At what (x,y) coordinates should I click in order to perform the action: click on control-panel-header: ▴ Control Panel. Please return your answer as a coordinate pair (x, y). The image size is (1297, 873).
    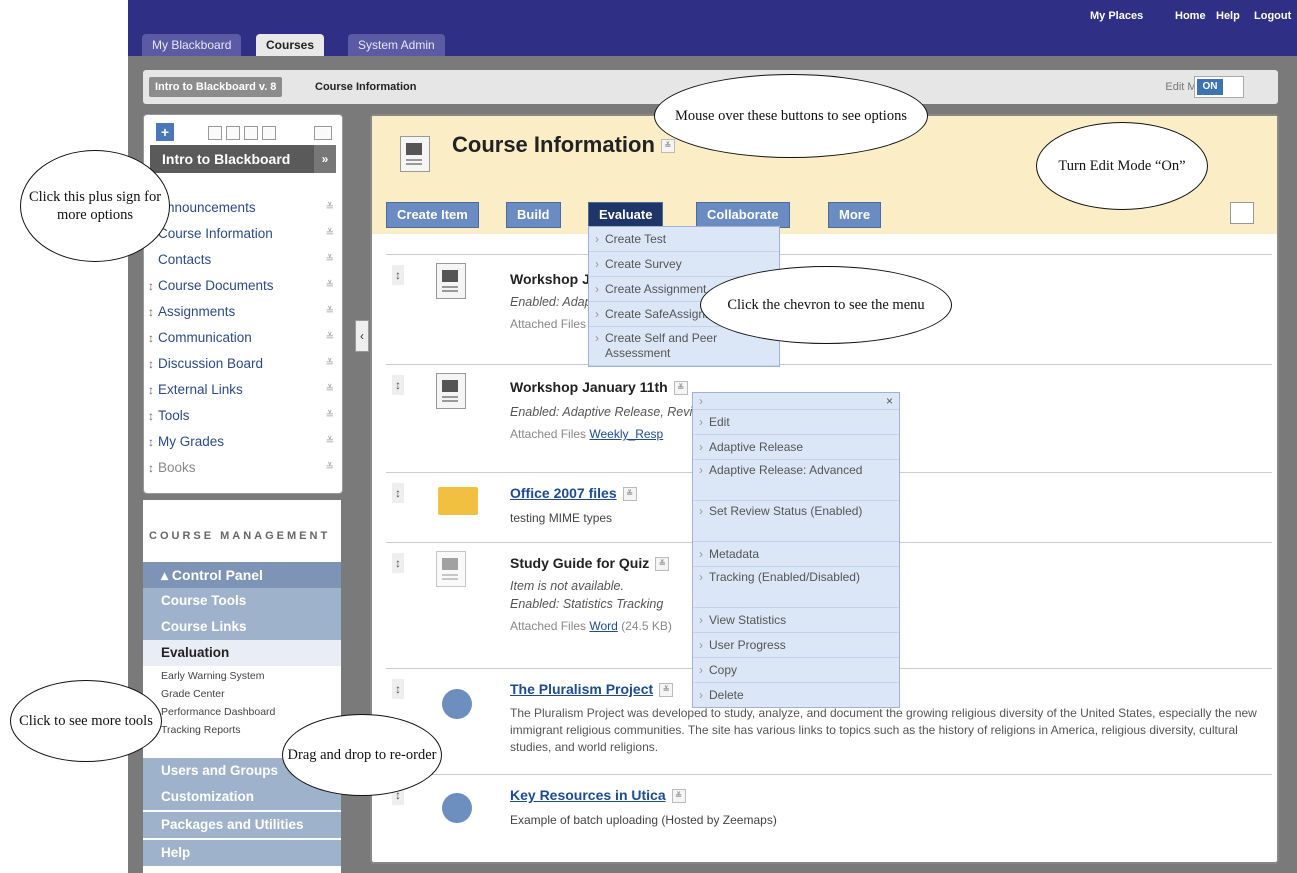
    Looking at the image, I should click on (242, 575).